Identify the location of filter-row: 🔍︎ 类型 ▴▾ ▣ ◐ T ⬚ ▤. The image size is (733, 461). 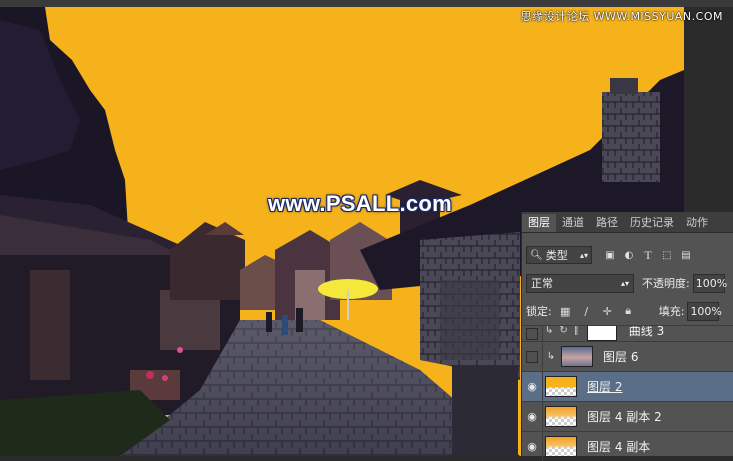
(628, 255).